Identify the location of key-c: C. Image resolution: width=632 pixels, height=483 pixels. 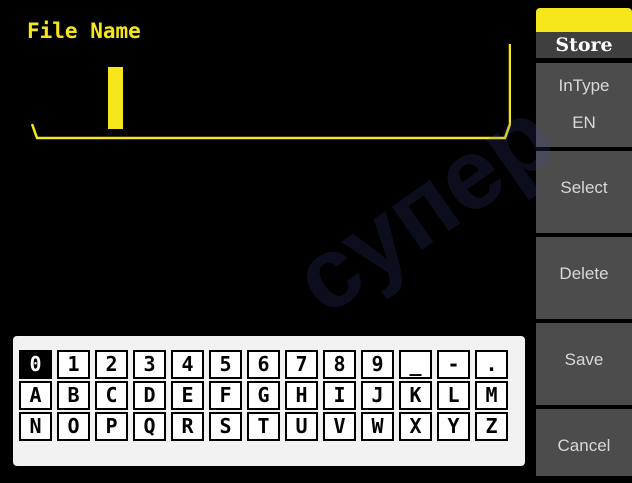
(111, 395).